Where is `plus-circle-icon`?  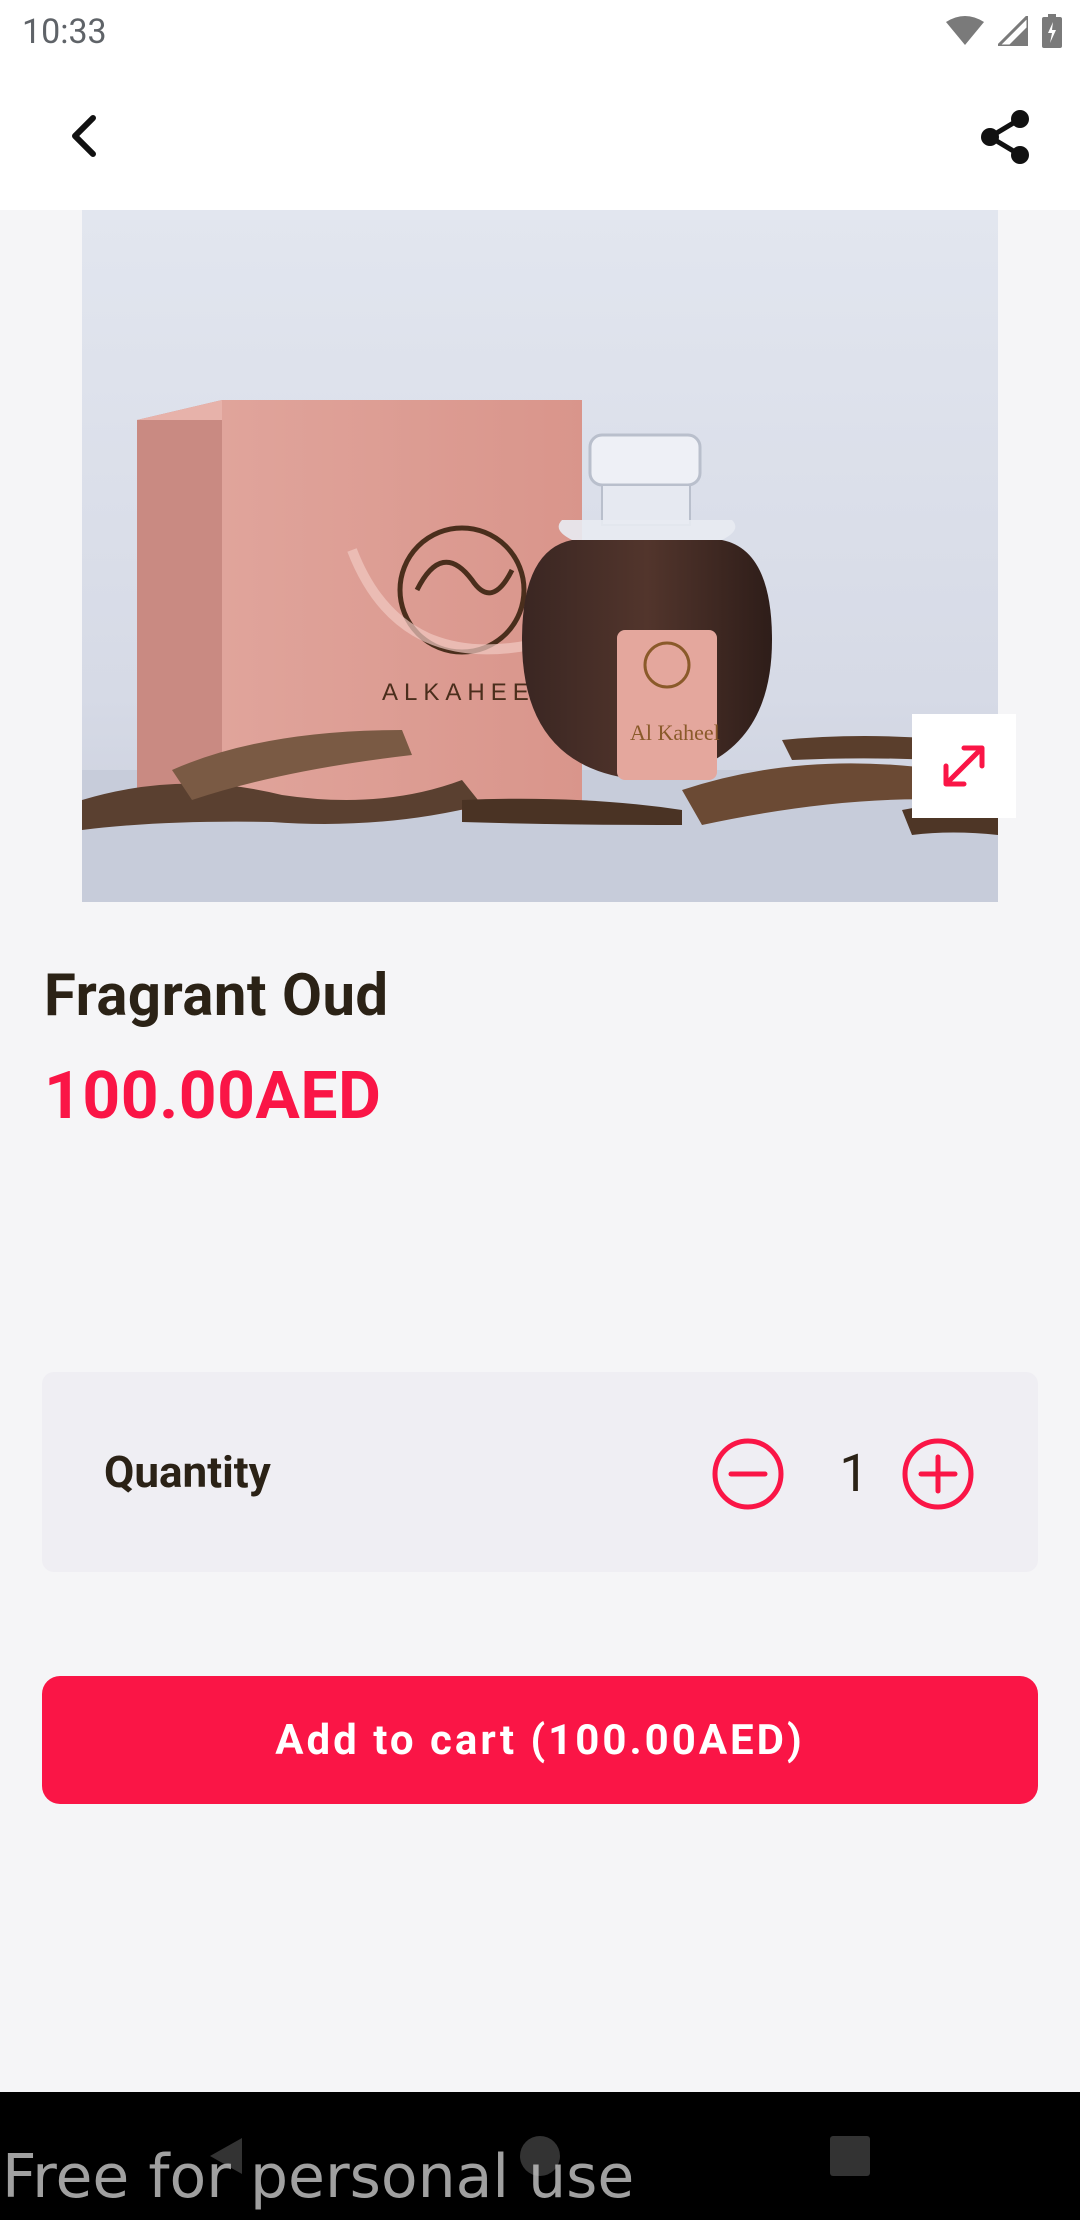
plus-circle-icon is located at coordinates (938, 1474).